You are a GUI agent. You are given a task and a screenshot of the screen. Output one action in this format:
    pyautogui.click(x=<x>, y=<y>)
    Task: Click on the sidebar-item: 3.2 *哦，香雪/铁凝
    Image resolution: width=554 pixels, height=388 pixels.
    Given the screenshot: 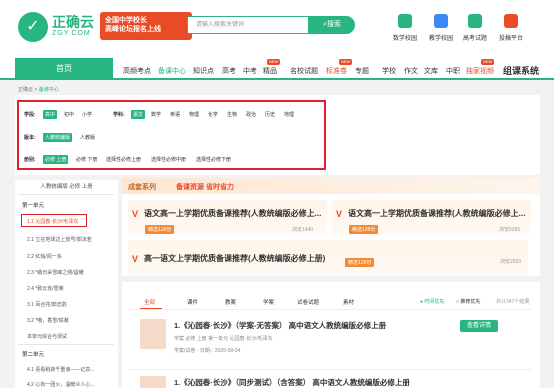 What is the action you would take?
    pyautogui.click(x=48, y=320)
    